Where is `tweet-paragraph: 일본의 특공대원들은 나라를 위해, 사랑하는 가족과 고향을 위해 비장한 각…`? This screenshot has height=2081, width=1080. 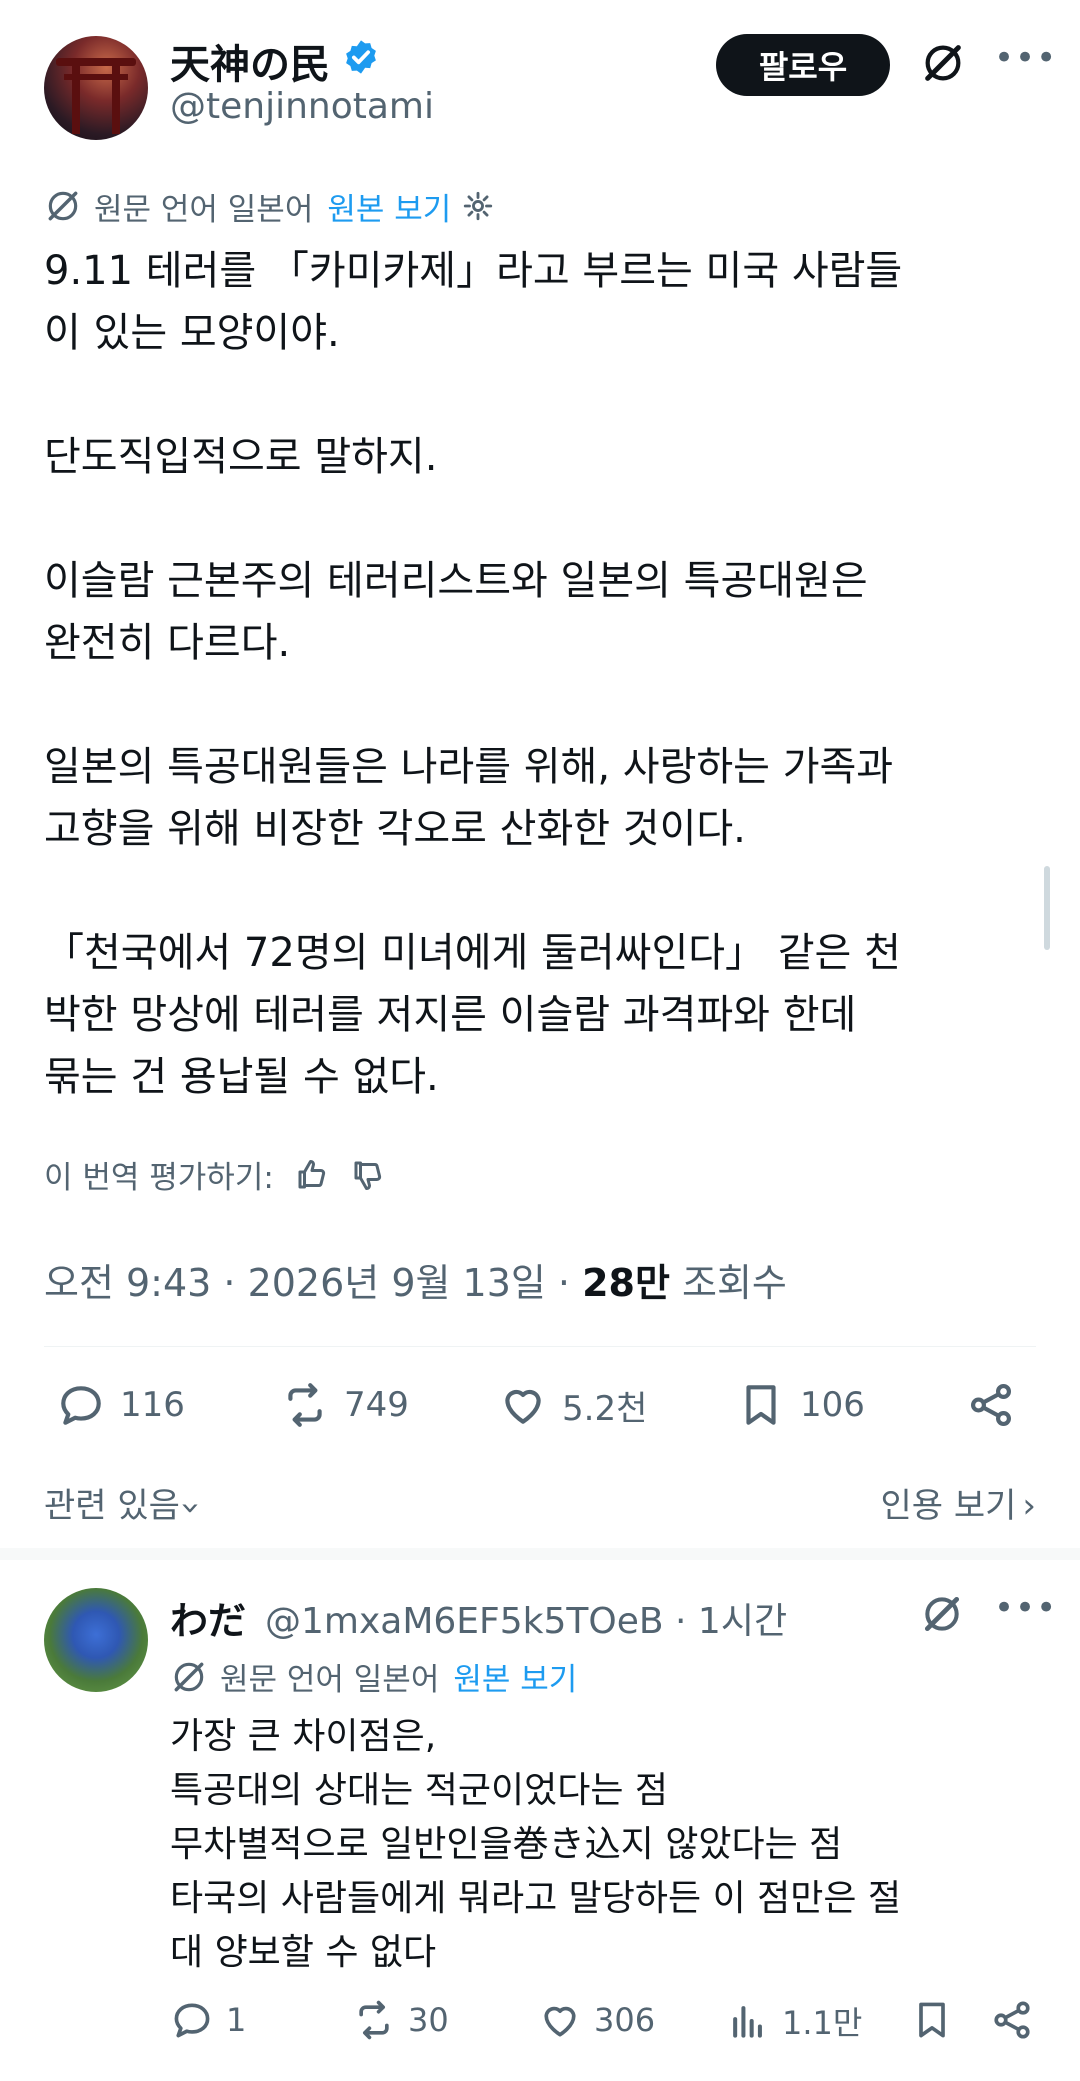 tweet-paragraph: 일본의 특공대원들은 나라를 위해, 사랑하는 가족과 고향을 위해 비장한 각… is located at coordinates (469, 798).